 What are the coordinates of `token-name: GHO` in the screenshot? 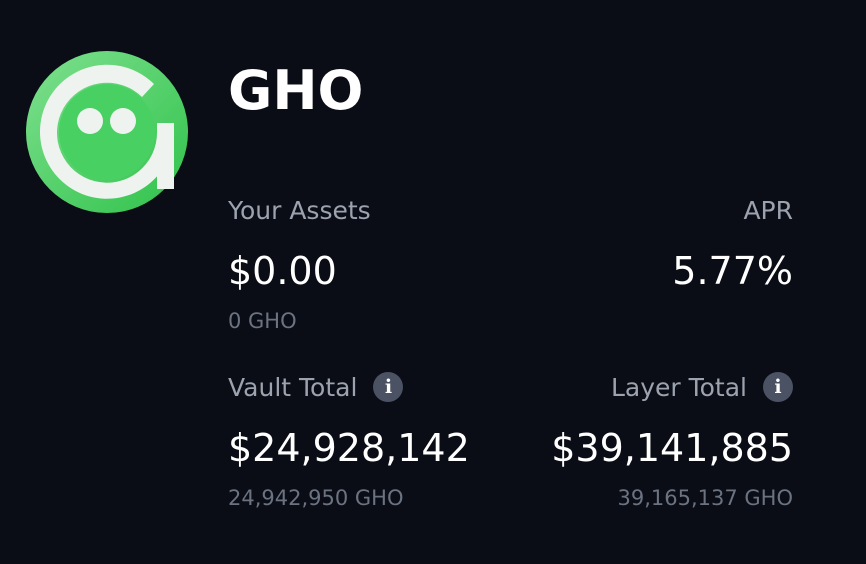 It's located at (296, 90).